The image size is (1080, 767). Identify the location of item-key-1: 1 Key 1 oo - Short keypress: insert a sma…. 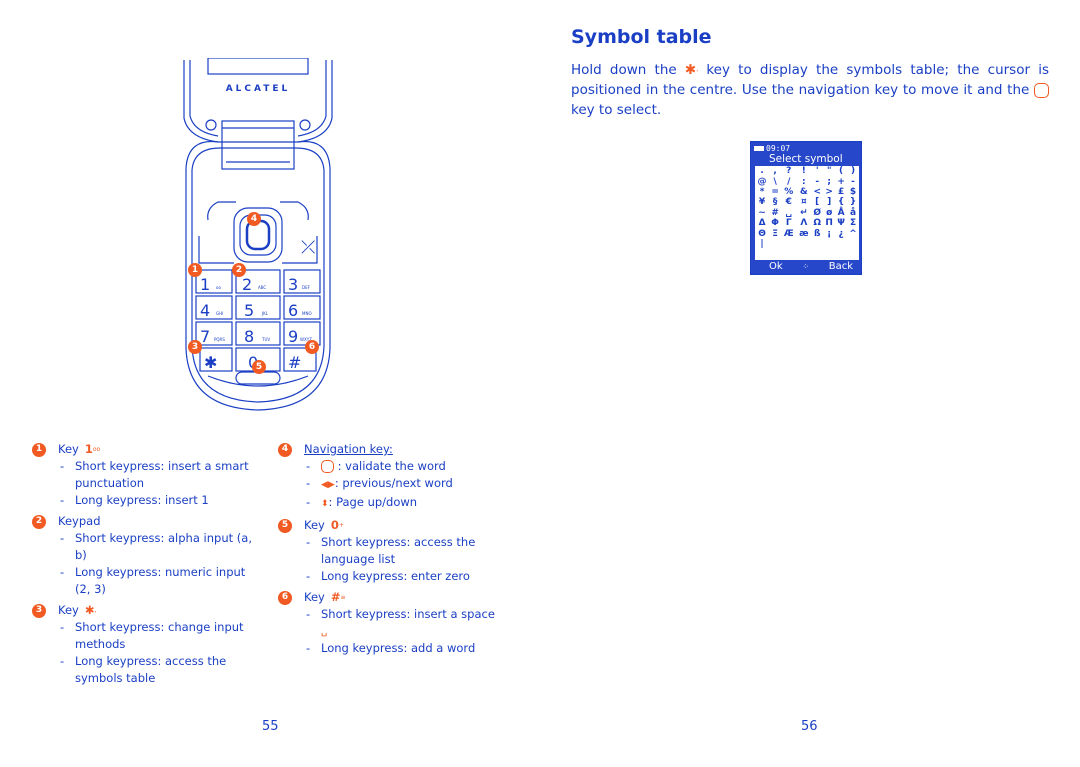
(144, 475).